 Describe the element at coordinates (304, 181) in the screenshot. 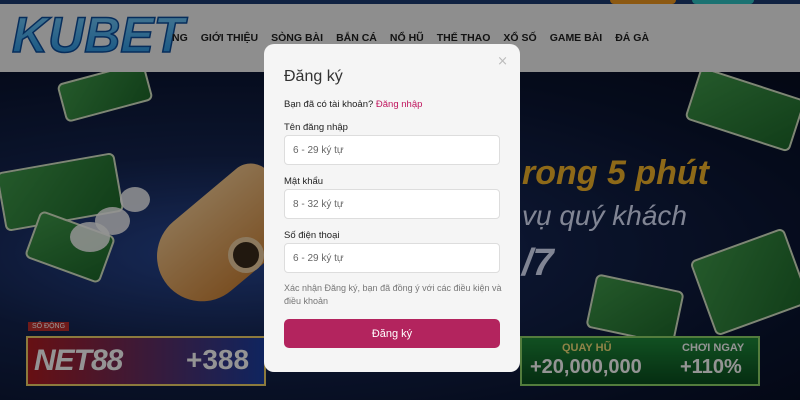

I see `password-label: Mật khẩu` at that location.